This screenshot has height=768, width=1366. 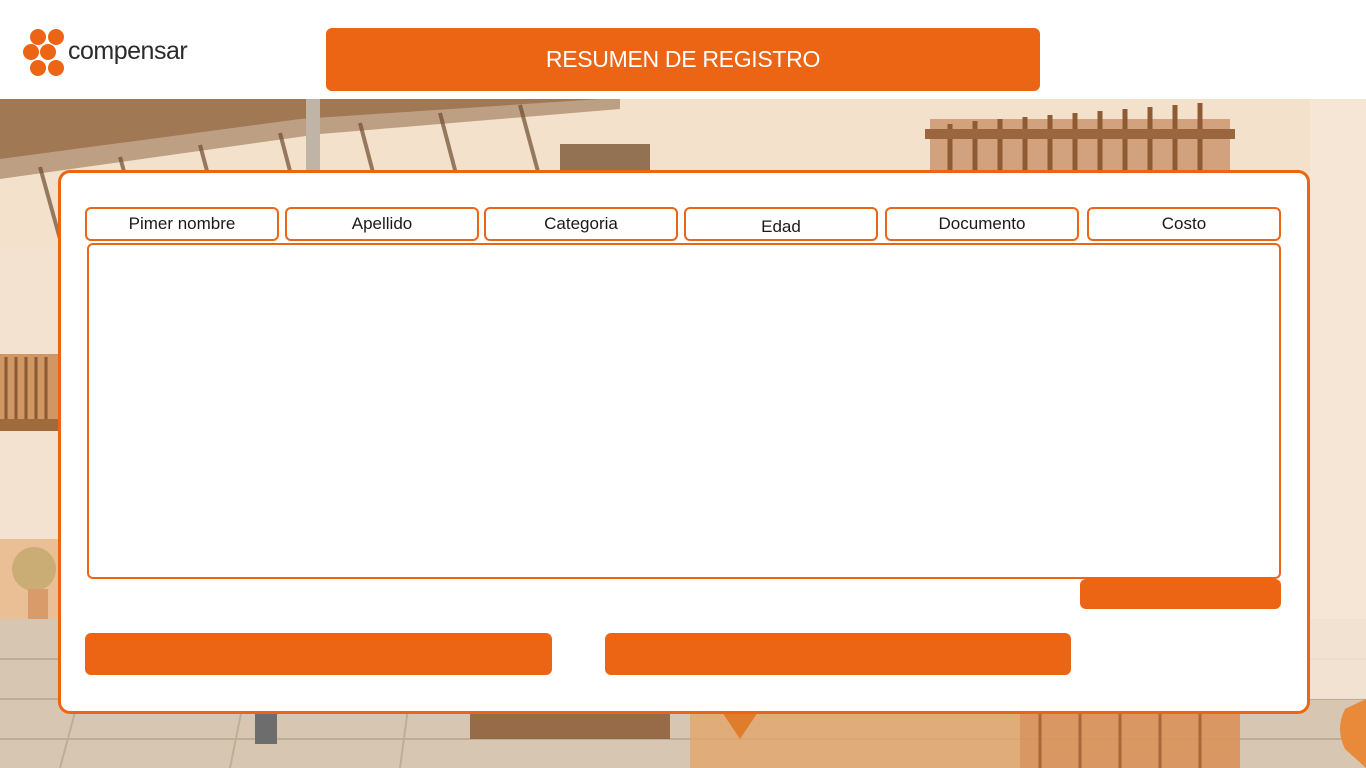 I want to click on header: compensar RESUMEN DE REGISTRO, so click(x=683, y=49).